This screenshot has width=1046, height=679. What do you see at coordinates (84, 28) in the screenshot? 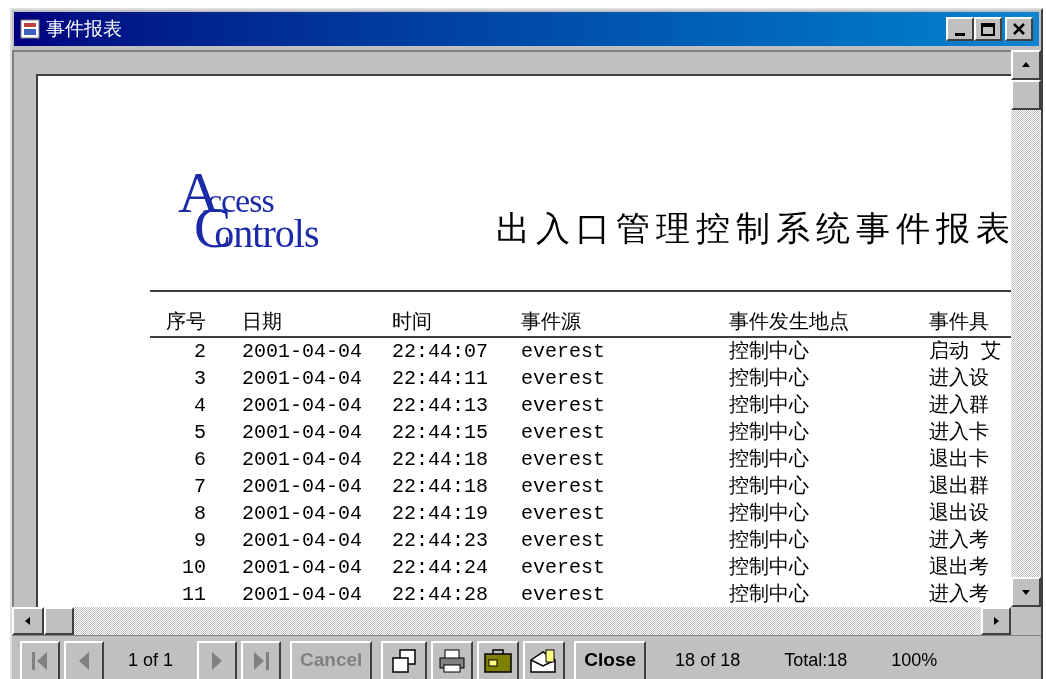
I see `window-title: 事件报表` at bounding box center [84, 28].